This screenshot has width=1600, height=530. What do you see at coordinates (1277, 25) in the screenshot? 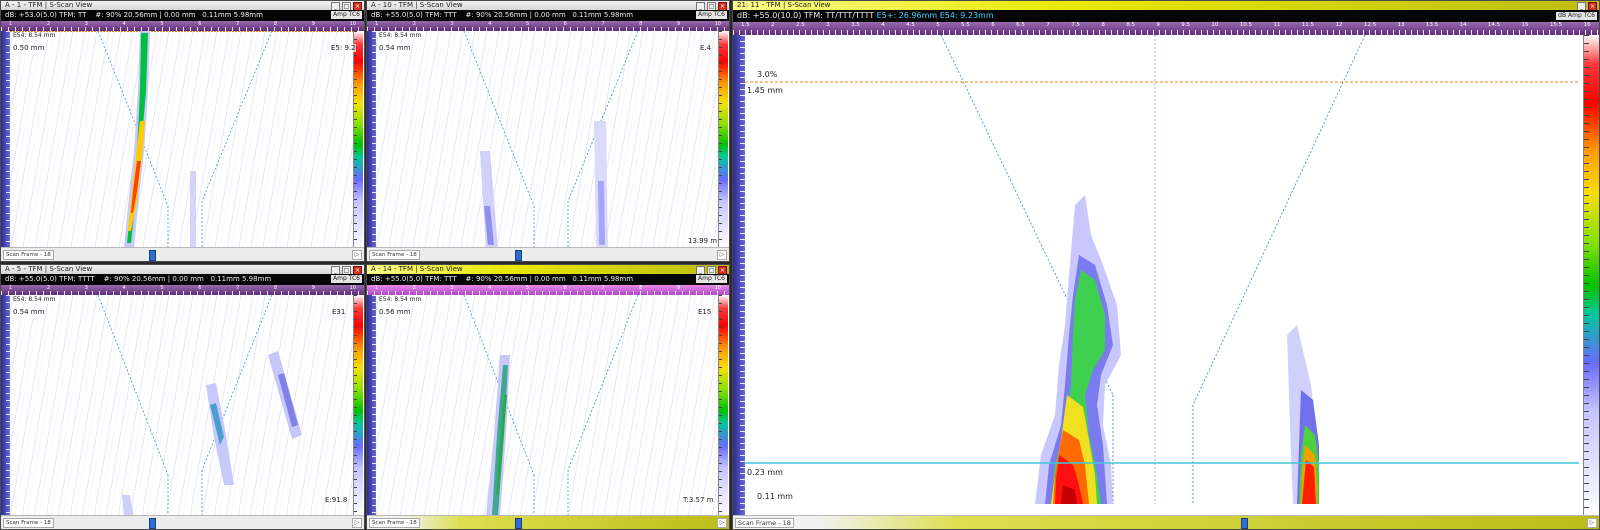
I see `ruler-tick-label: 11` at bounding box center [1277, 25].